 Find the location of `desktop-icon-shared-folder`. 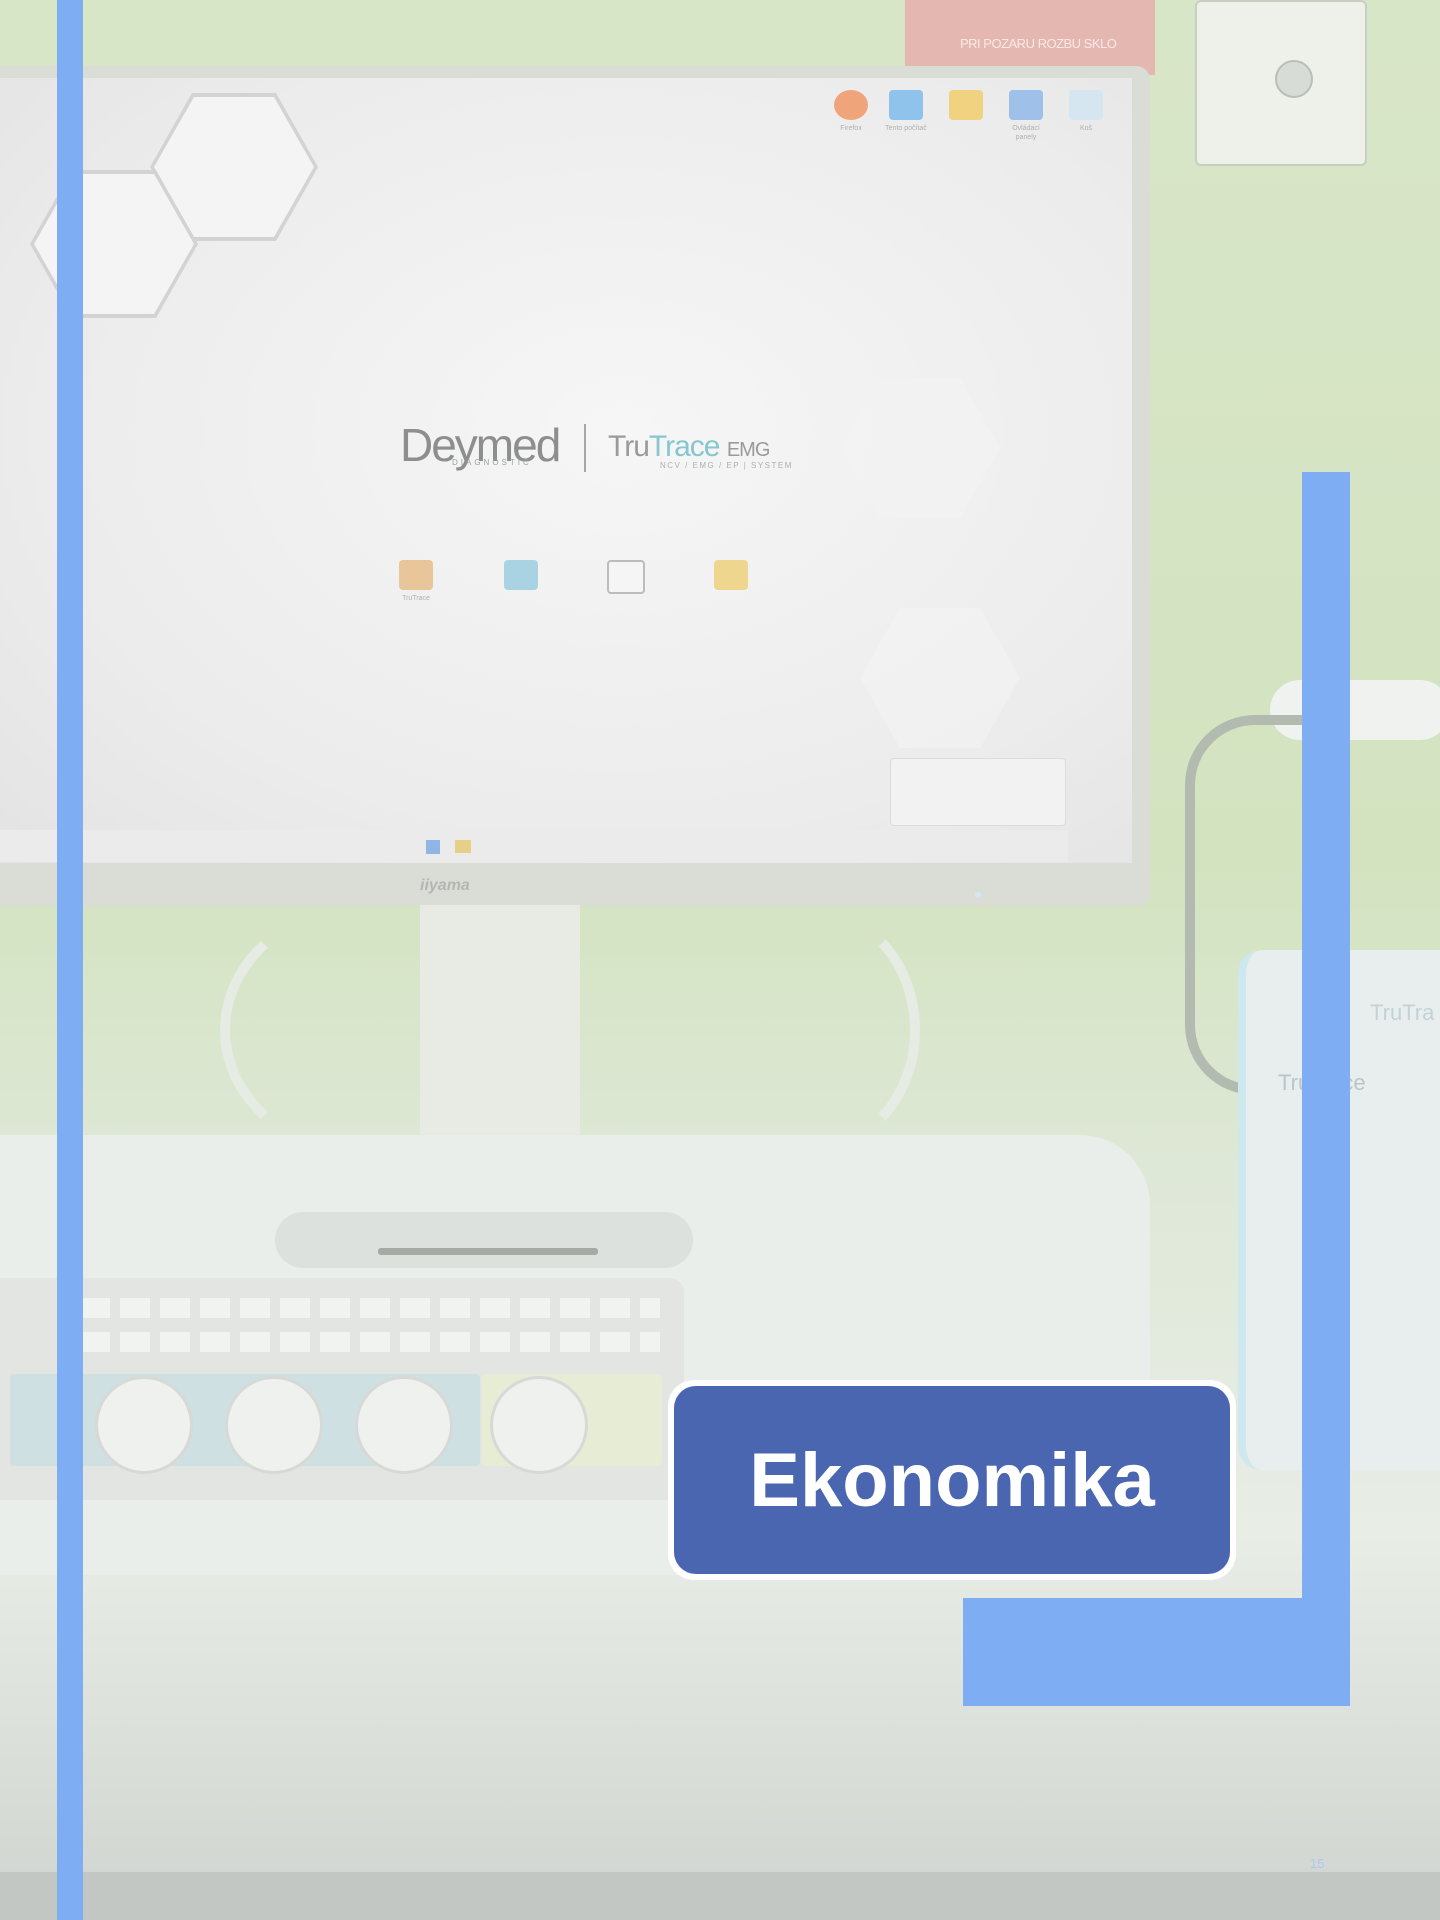

desktop-icon-shared-folder is located at coordinates (731, 577).